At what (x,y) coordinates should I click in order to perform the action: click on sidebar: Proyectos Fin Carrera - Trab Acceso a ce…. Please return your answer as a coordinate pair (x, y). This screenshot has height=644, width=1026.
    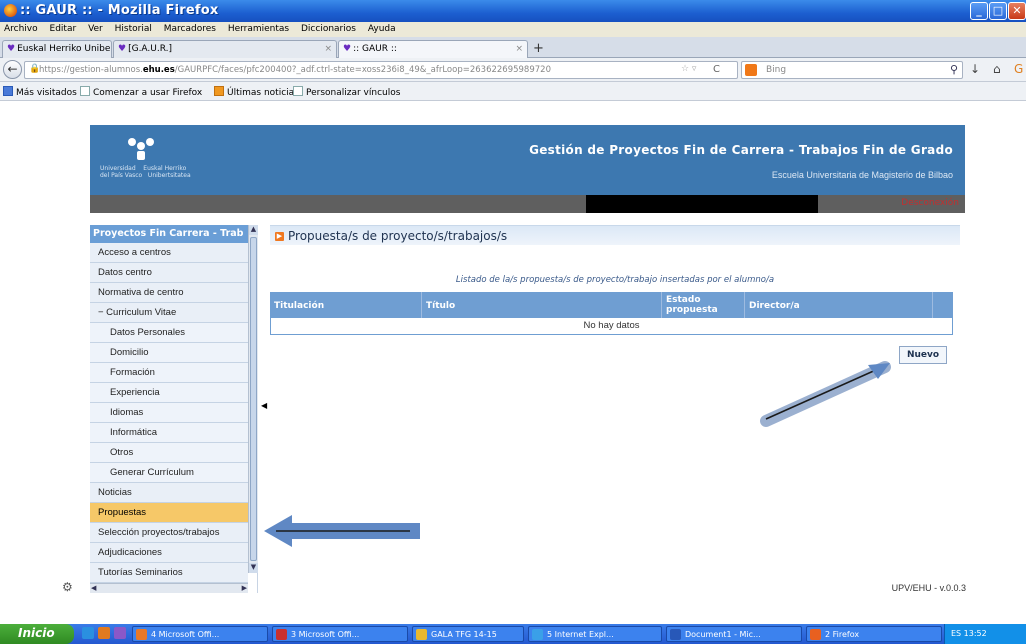
    Looking at the image, I should click on (174, 409).